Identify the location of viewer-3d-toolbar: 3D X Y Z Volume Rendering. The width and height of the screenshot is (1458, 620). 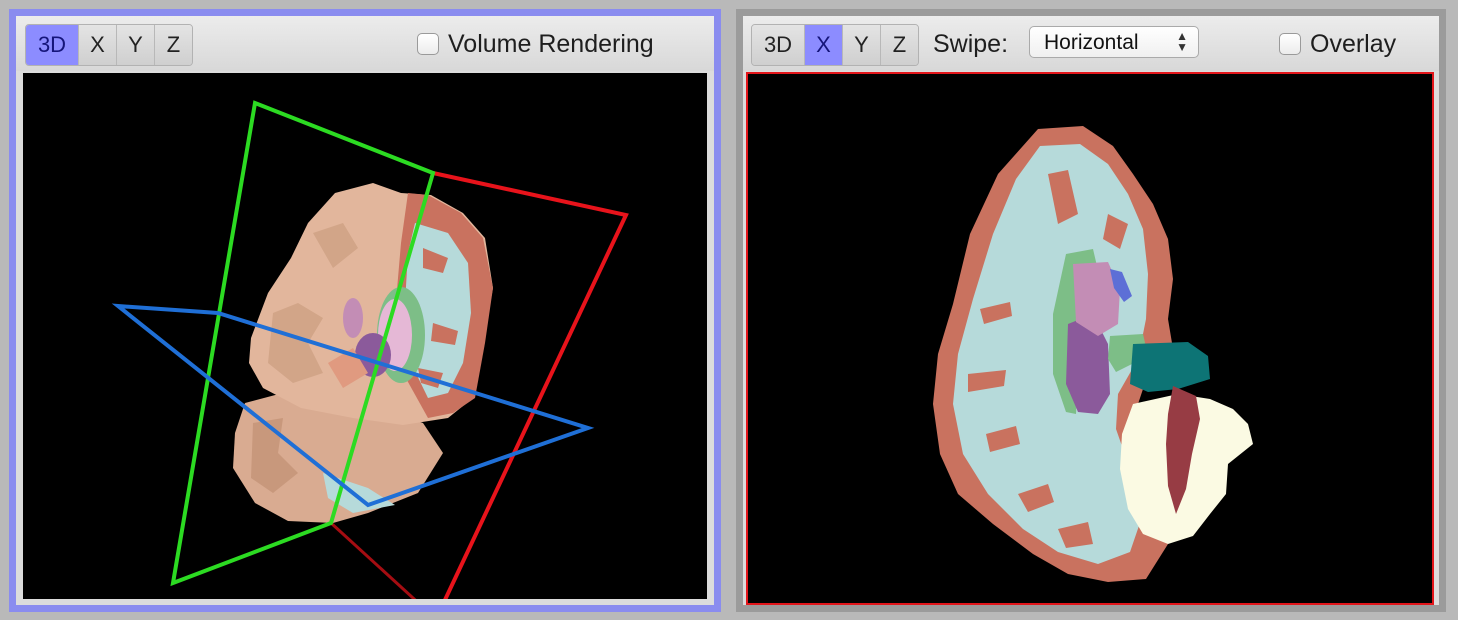
(365, 43).